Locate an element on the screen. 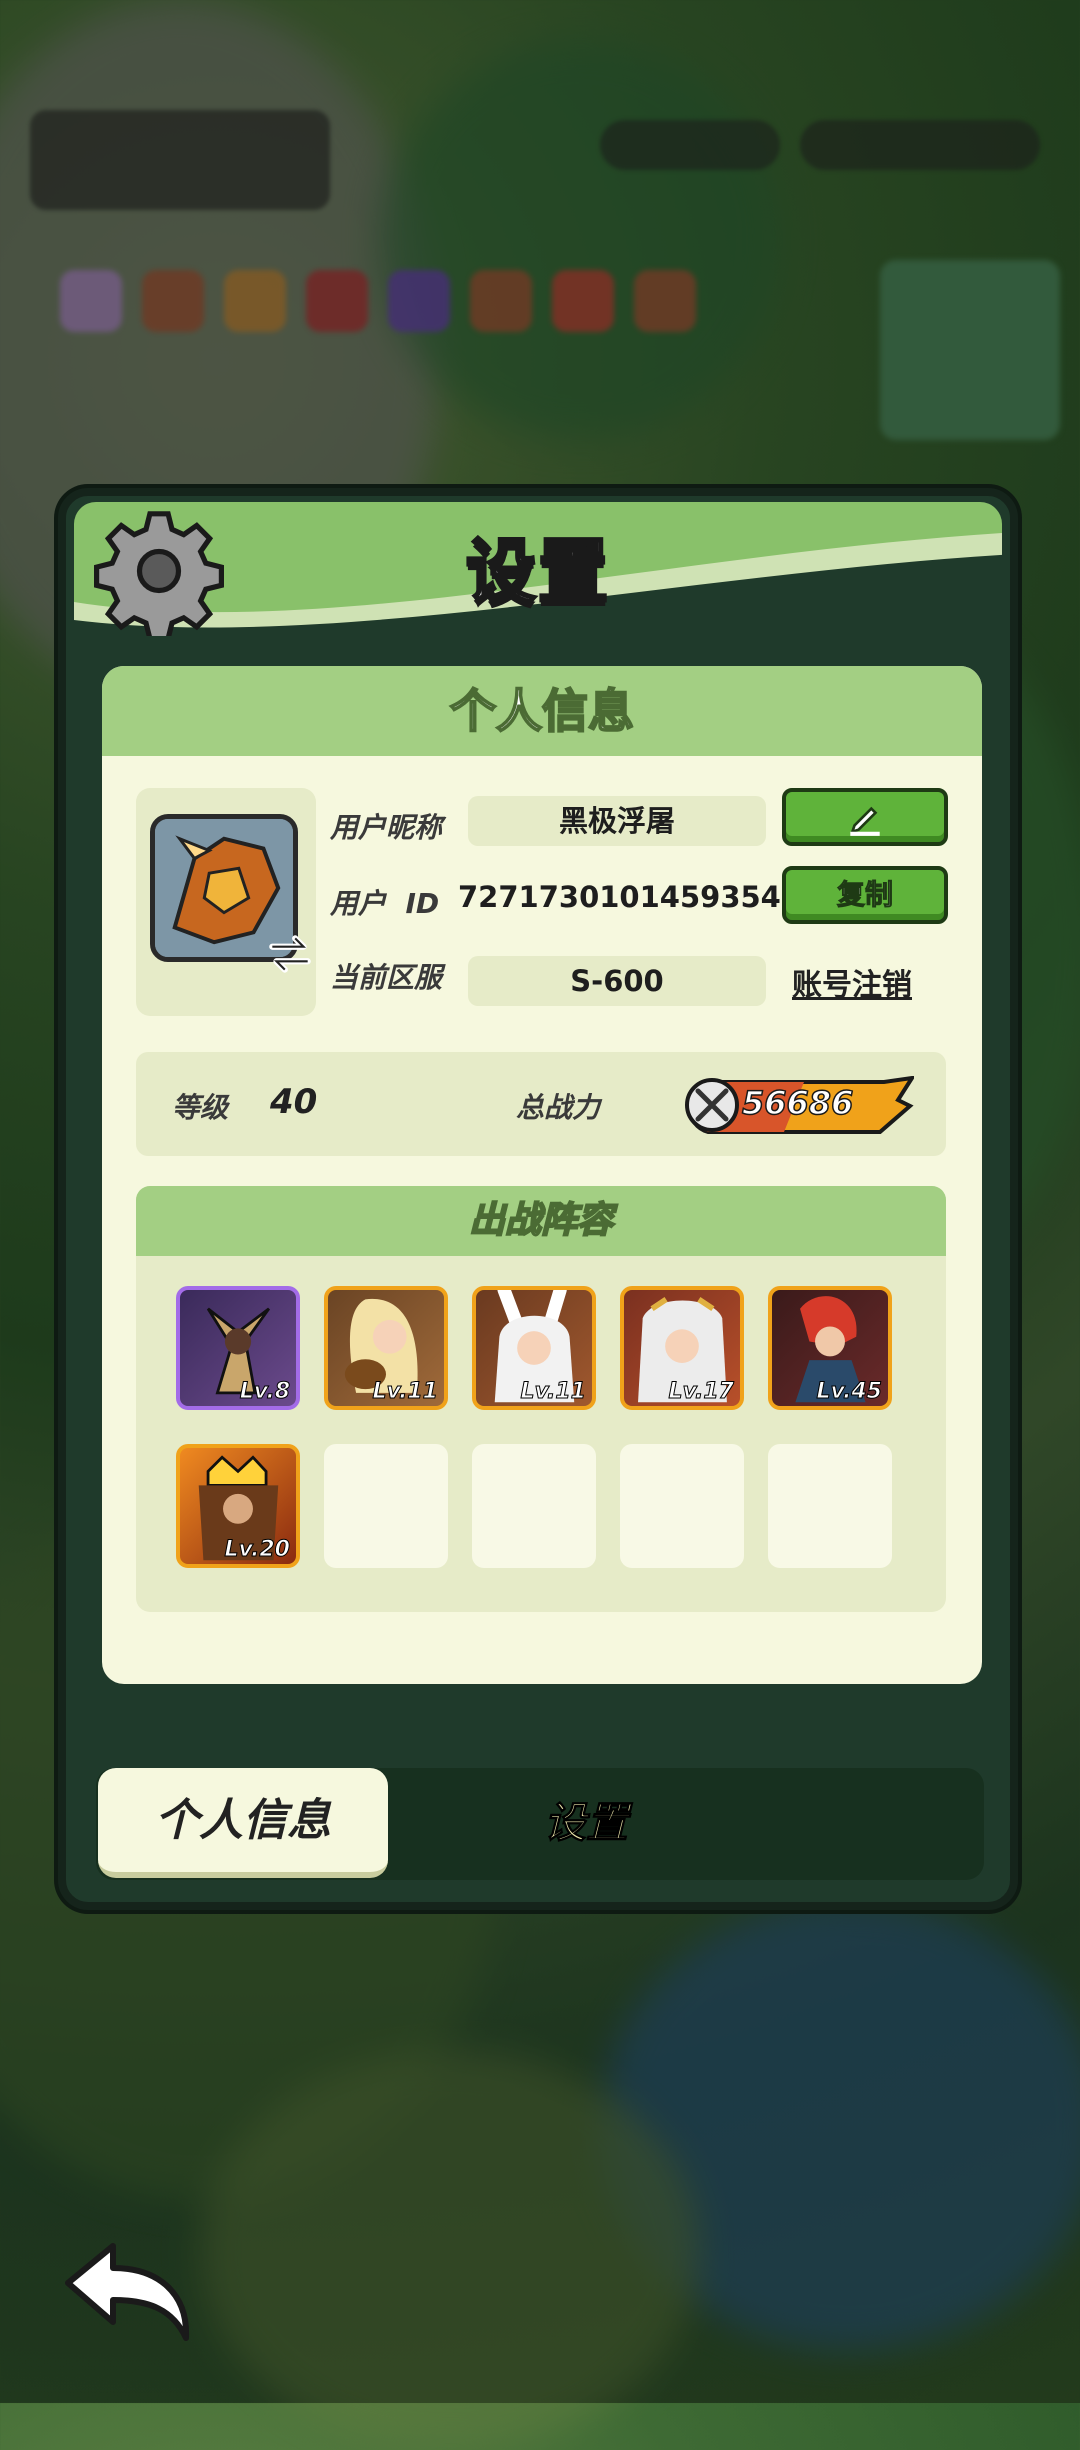 This screenshot has height=2450, width=1080. hero-slot: Lv.20 is located at coordinates (238, 1506).